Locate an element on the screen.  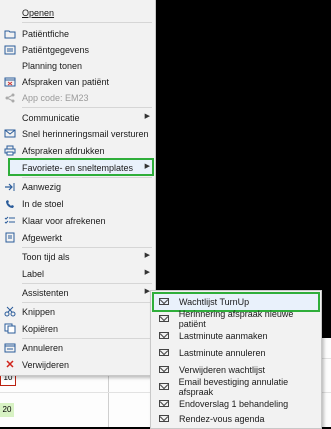
submenu-item-label: Herinnering afspraak nieuwe patiënt is located at coordinates (236, 318).